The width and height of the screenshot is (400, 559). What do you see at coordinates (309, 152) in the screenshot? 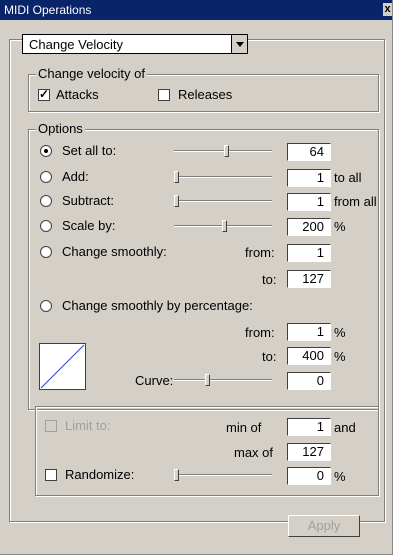
I see `set-all-input: 64` at bounding box center [309, 152].